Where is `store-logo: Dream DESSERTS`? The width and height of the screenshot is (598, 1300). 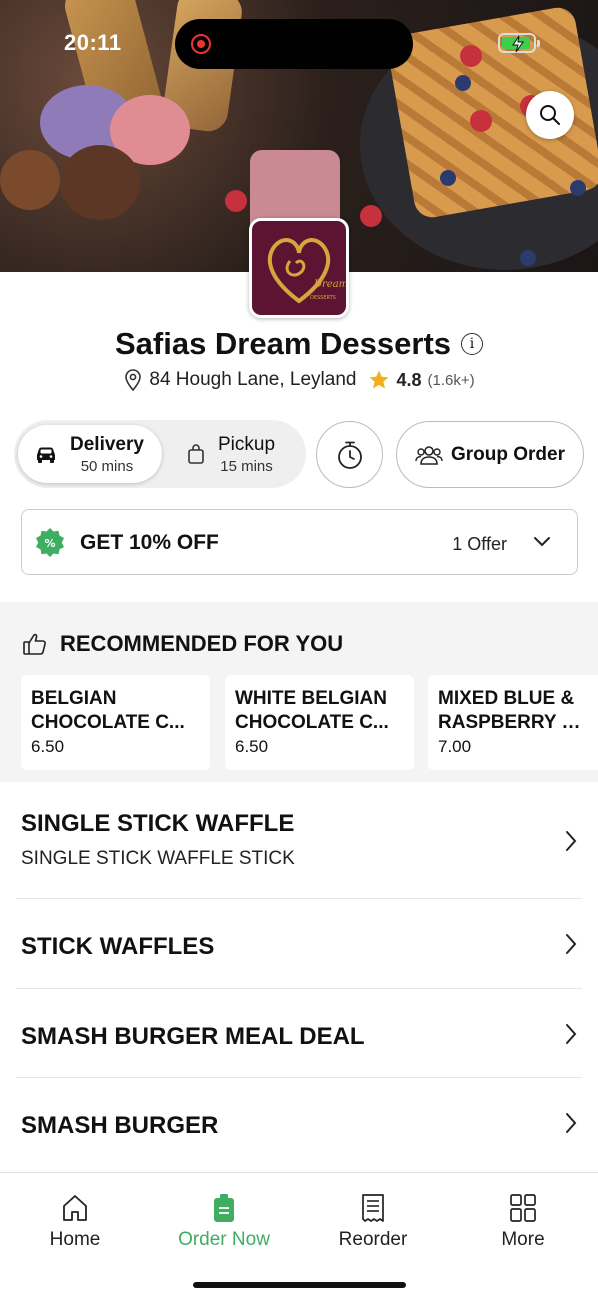
store-logo: Dream DESSERTS is located at coordinates (299, 268).